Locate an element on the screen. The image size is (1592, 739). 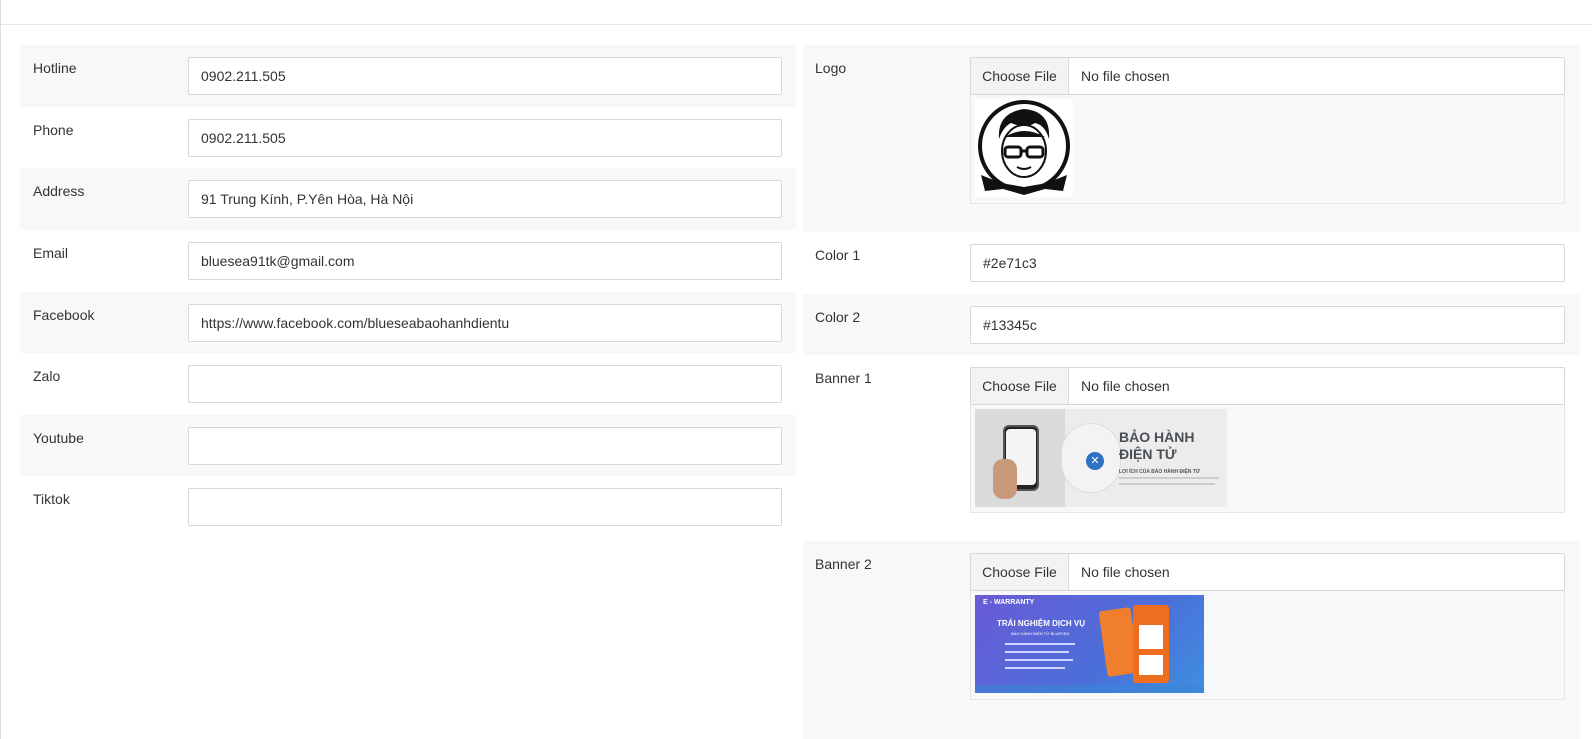
logo-choose-file-button: Choose File is located at coordinates (1020, 76).